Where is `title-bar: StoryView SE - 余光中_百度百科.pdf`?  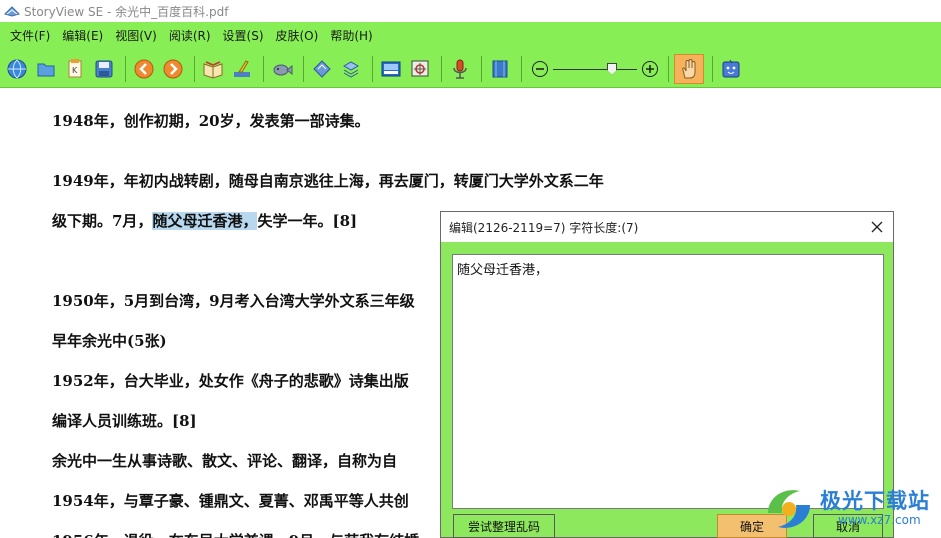 title-bar: StoryView SE - 余光中_百度百科.pdf is located at coordinates (470, 11).